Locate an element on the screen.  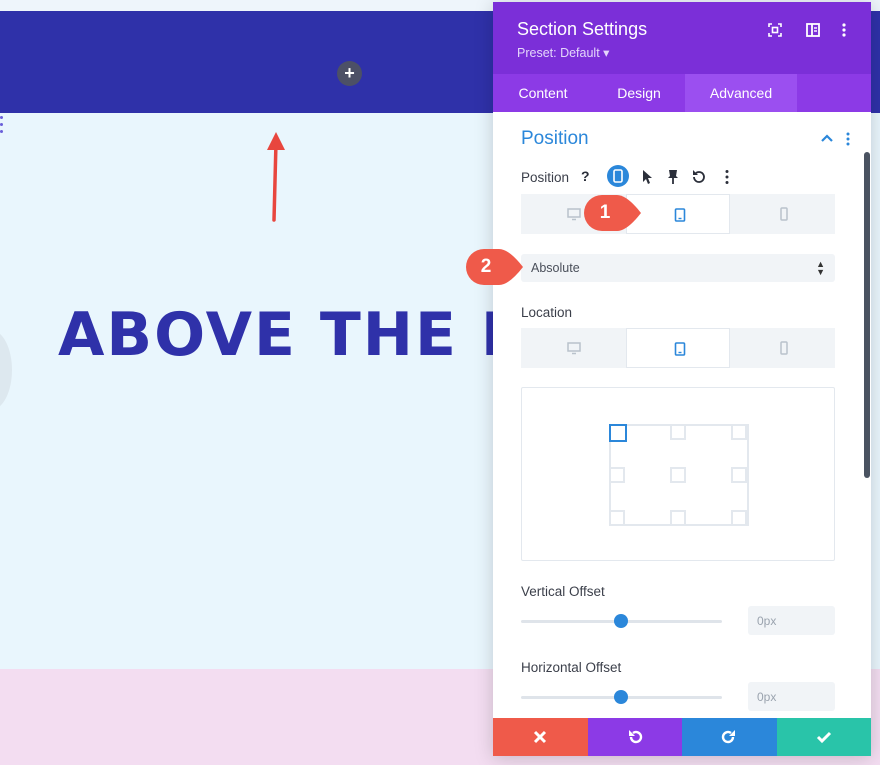
hero-title: ABOVE THE F is located at coordinates (278, 335).